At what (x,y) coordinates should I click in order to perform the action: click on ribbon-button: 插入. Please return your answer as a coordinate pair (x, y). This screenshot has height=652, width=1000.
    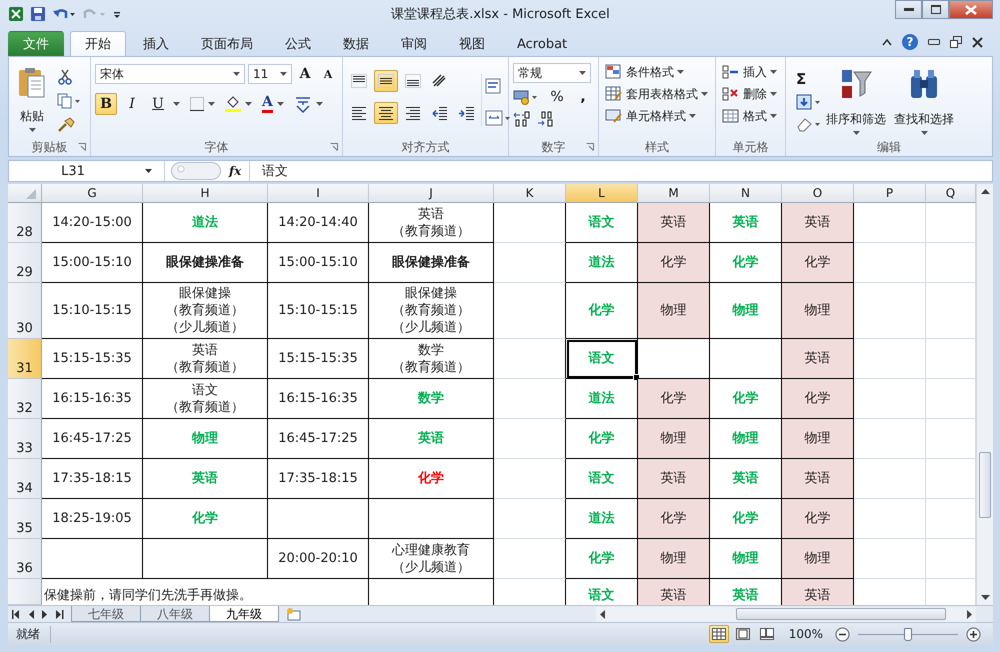
    Looking at the image, I should click on (751, 72).